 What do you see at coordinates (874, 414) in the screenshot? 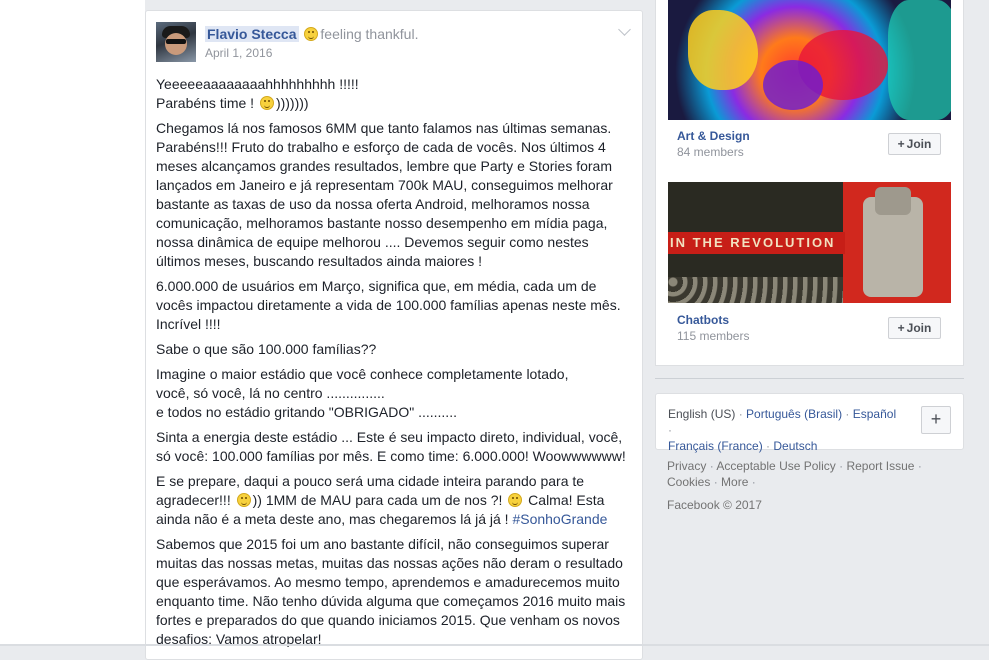
I see `language-link: Español` at bounding box center [874, 414].